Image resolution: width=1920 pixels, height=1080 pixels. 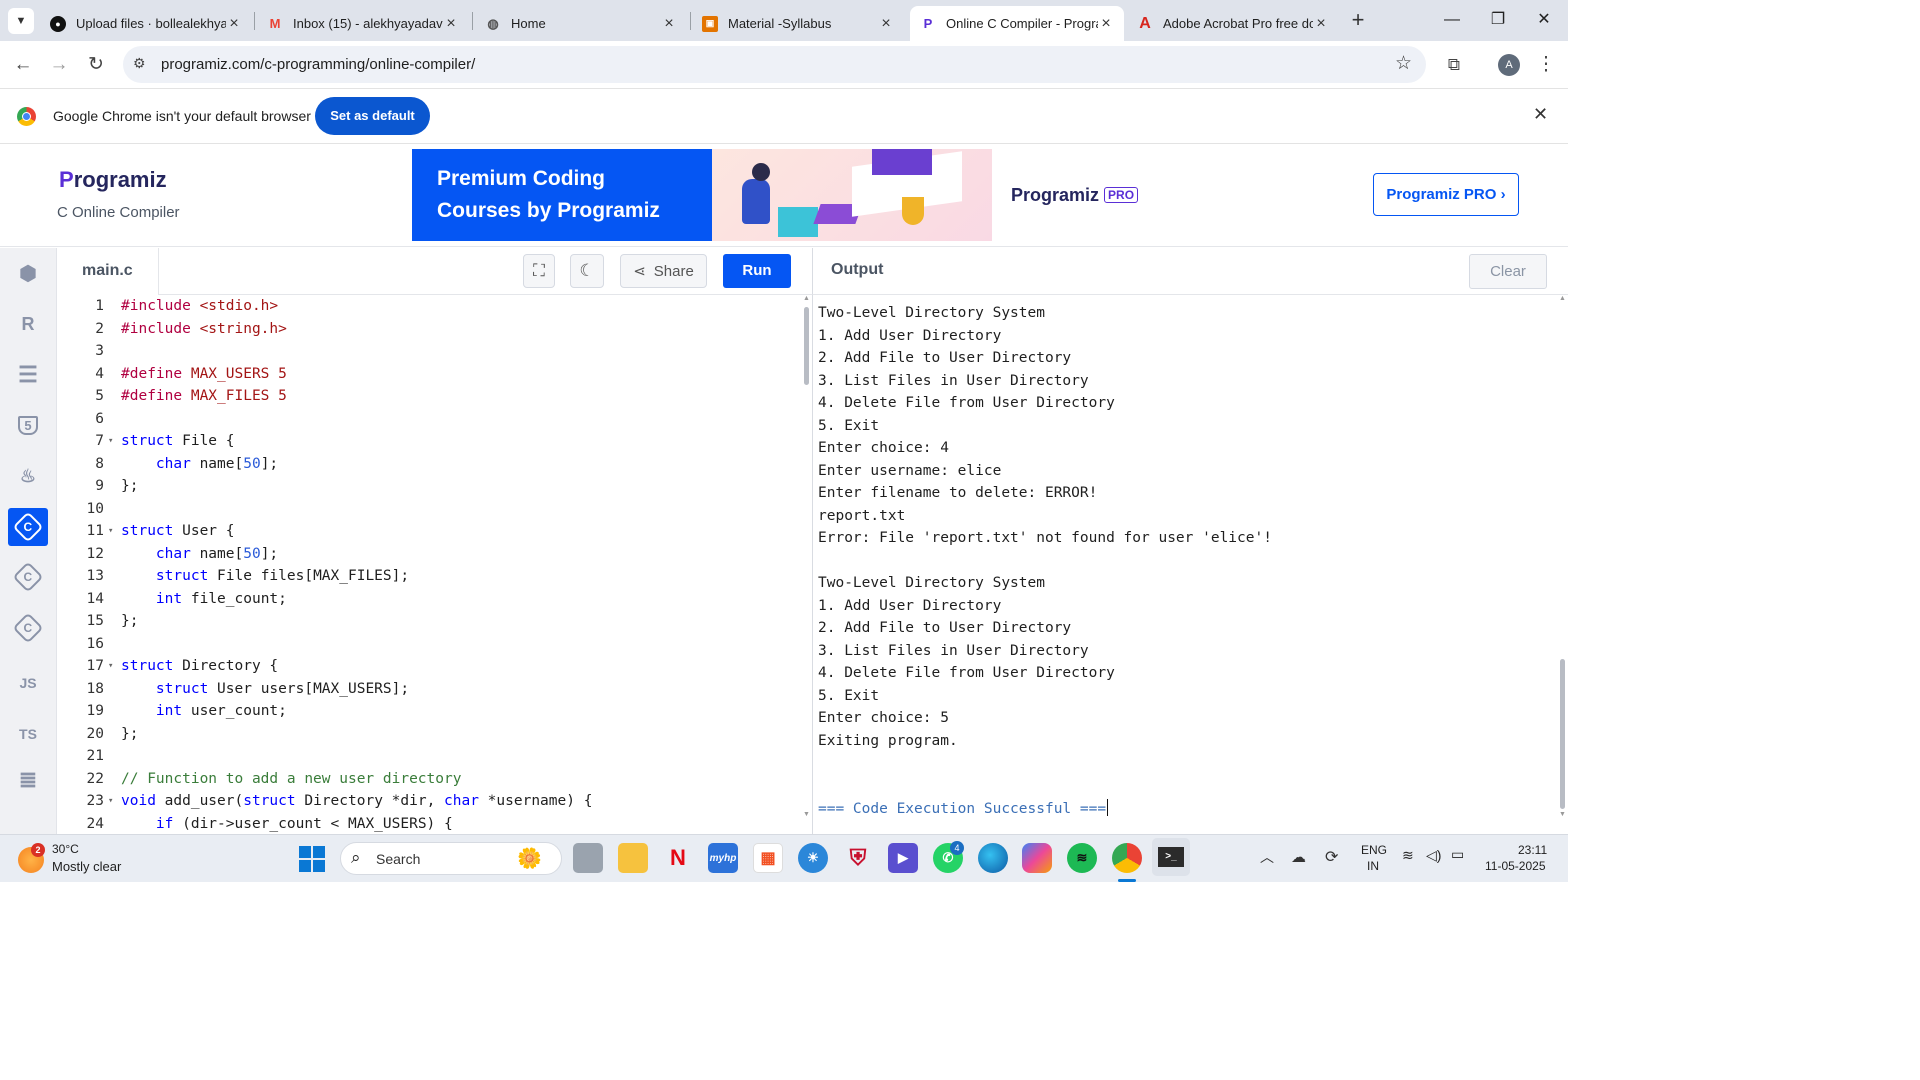 What do you see at coordinates (1546, 65) in the screenshot?
I see `menu-kebab-icon: ⋮` at bounding box center [1546, 65].